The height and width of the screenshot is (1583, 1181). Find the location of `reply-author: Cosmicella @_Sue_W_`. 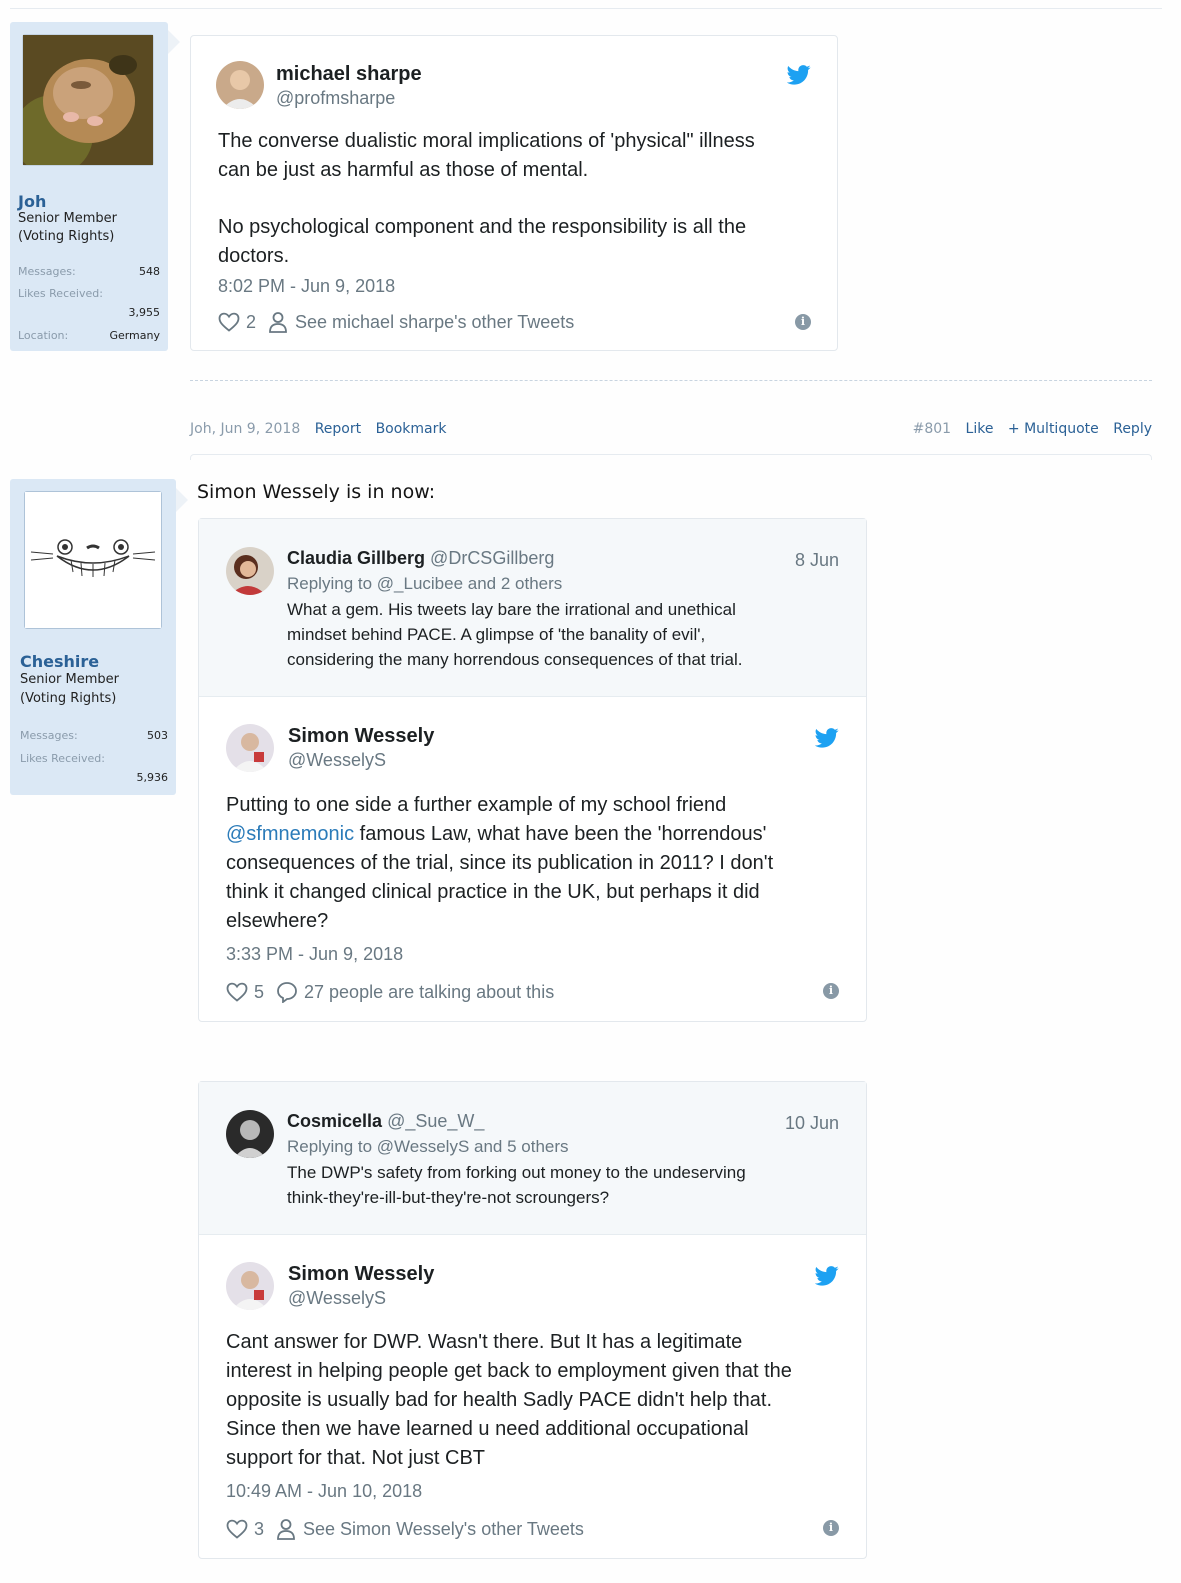

reply-author: Cosmicella @_Sue_W_ is located at coordinates (385, 1121).